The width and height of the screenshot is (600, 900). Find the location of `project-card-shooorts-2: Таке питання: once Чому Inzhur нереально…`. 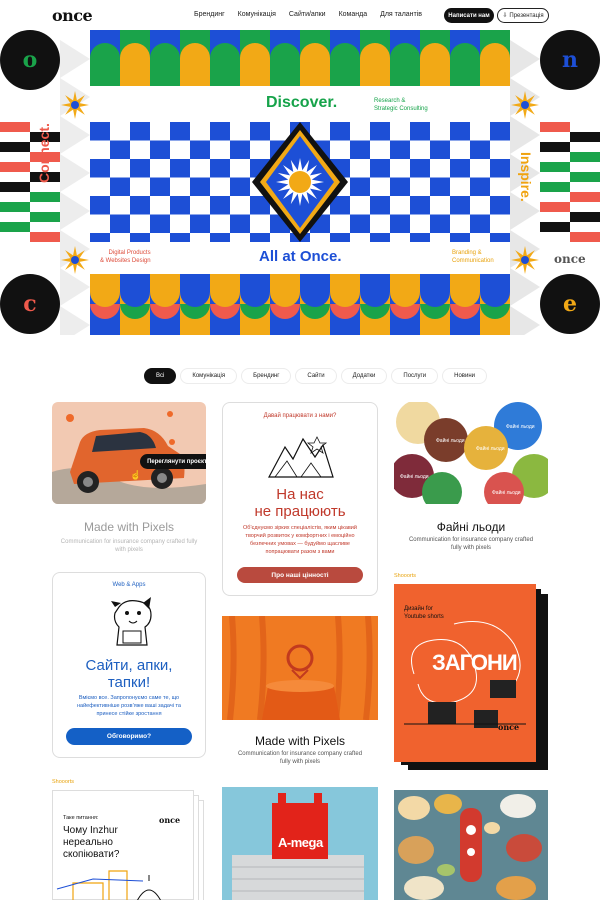

project-card-shooorts-2: Таке питання: once Чому Inzhur нереально… is located at coordinates (129, 845).